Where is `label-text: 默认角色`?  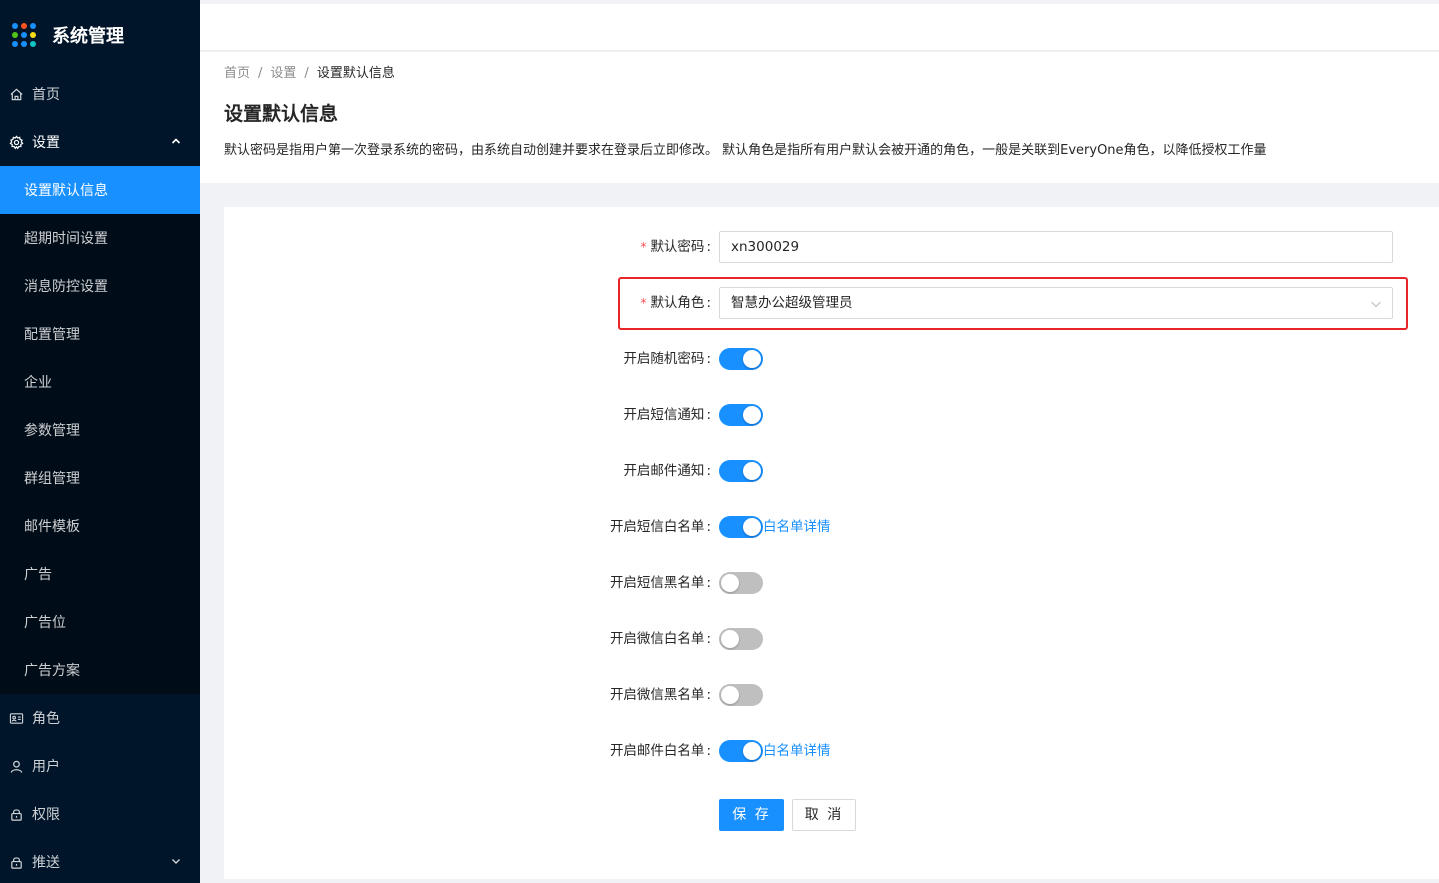
label-text: 默认角色 is located at coordinates (677, 303).